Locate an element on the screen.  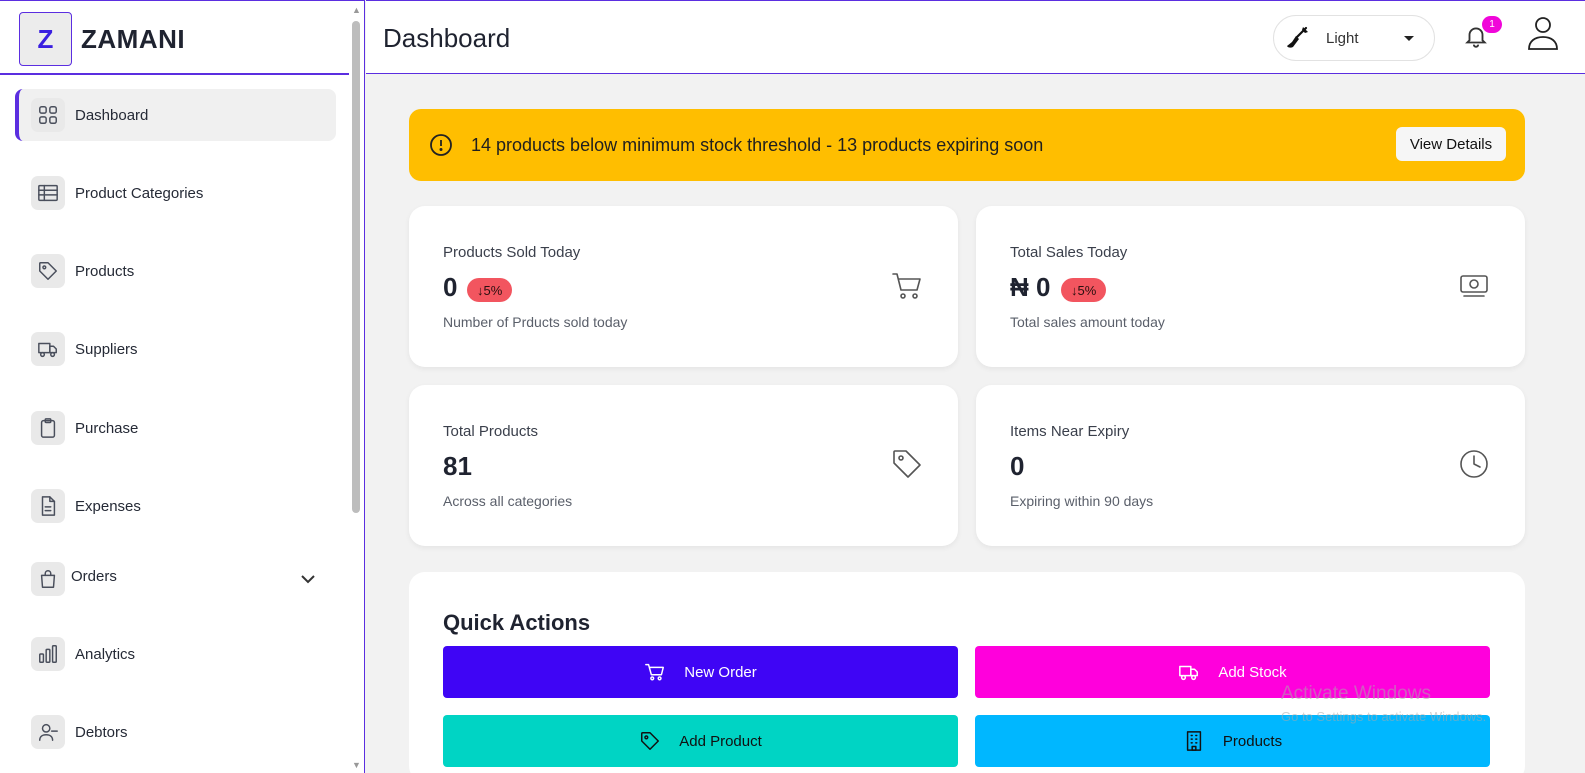
bar-chart-icon is located at coordinates (48, 654).